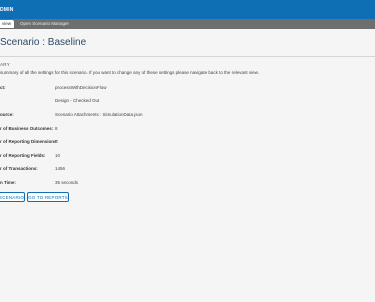  What do you see at coordinates (3, 87) in the screenshot?
I see `summary-label: ct:` at bounding box center [3, 87].